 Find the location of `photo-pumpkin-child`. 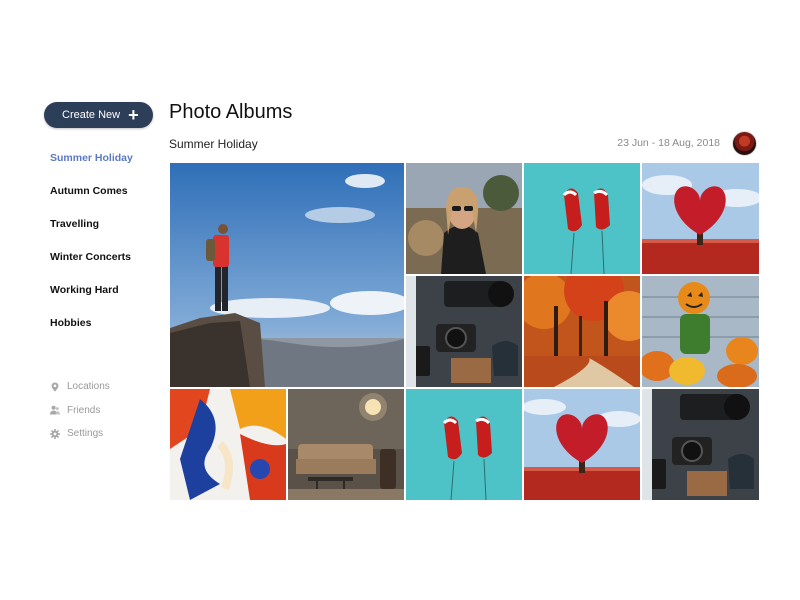

photo-pumpkin-child is located at coordinates (700, 331).